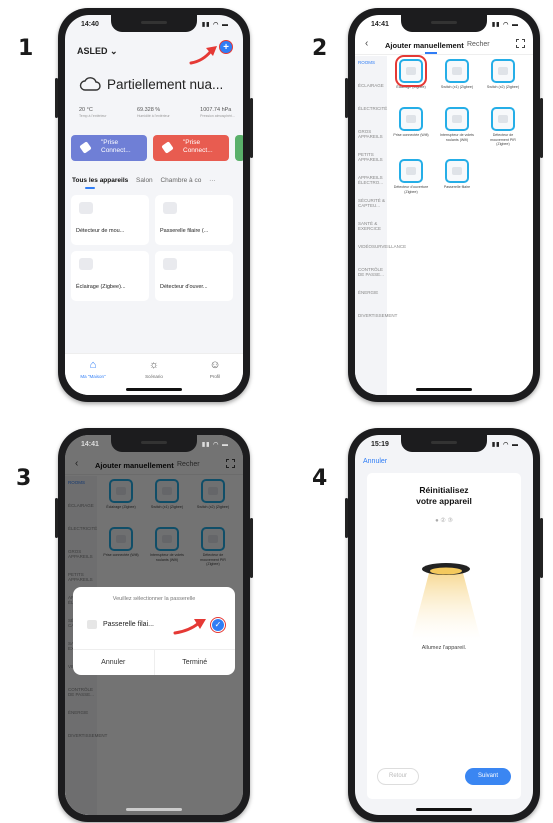 This screenshot has height=823, width=553. Describe the element at coordinates (444, 501) in the screenshot. I see `reset-title-line2: votre appareil` at that location.